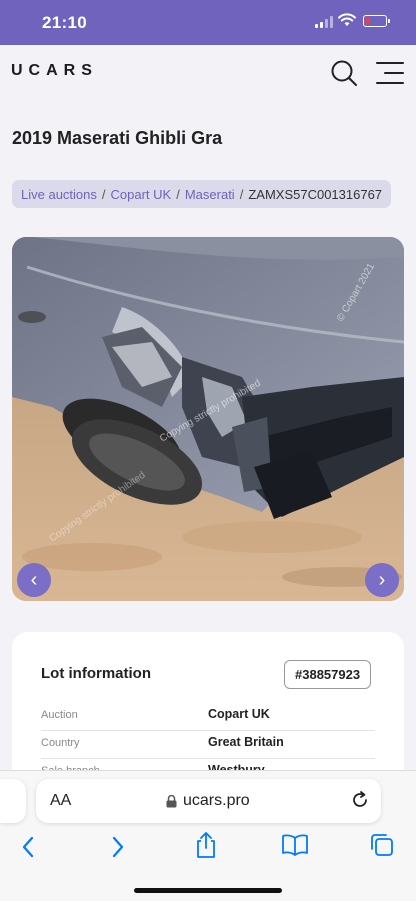  Describe the element at coordinates (216, 800) in the screenshot. I see `url-text: ucars.pro` at that location.